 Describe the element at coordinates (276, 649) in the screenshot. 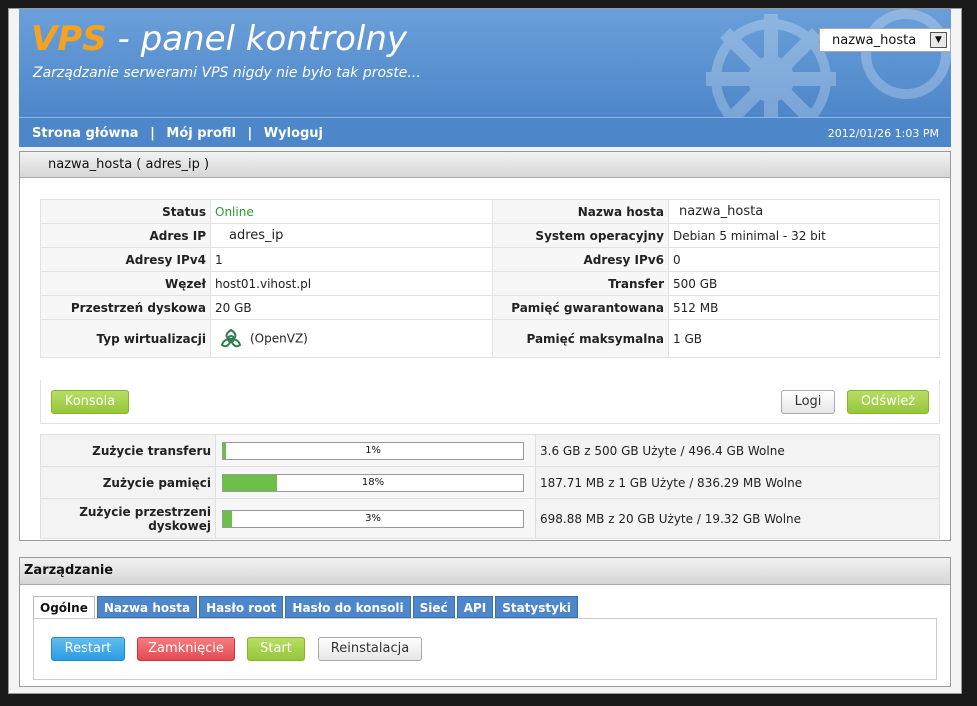

I see `start-button: Start` at that location.